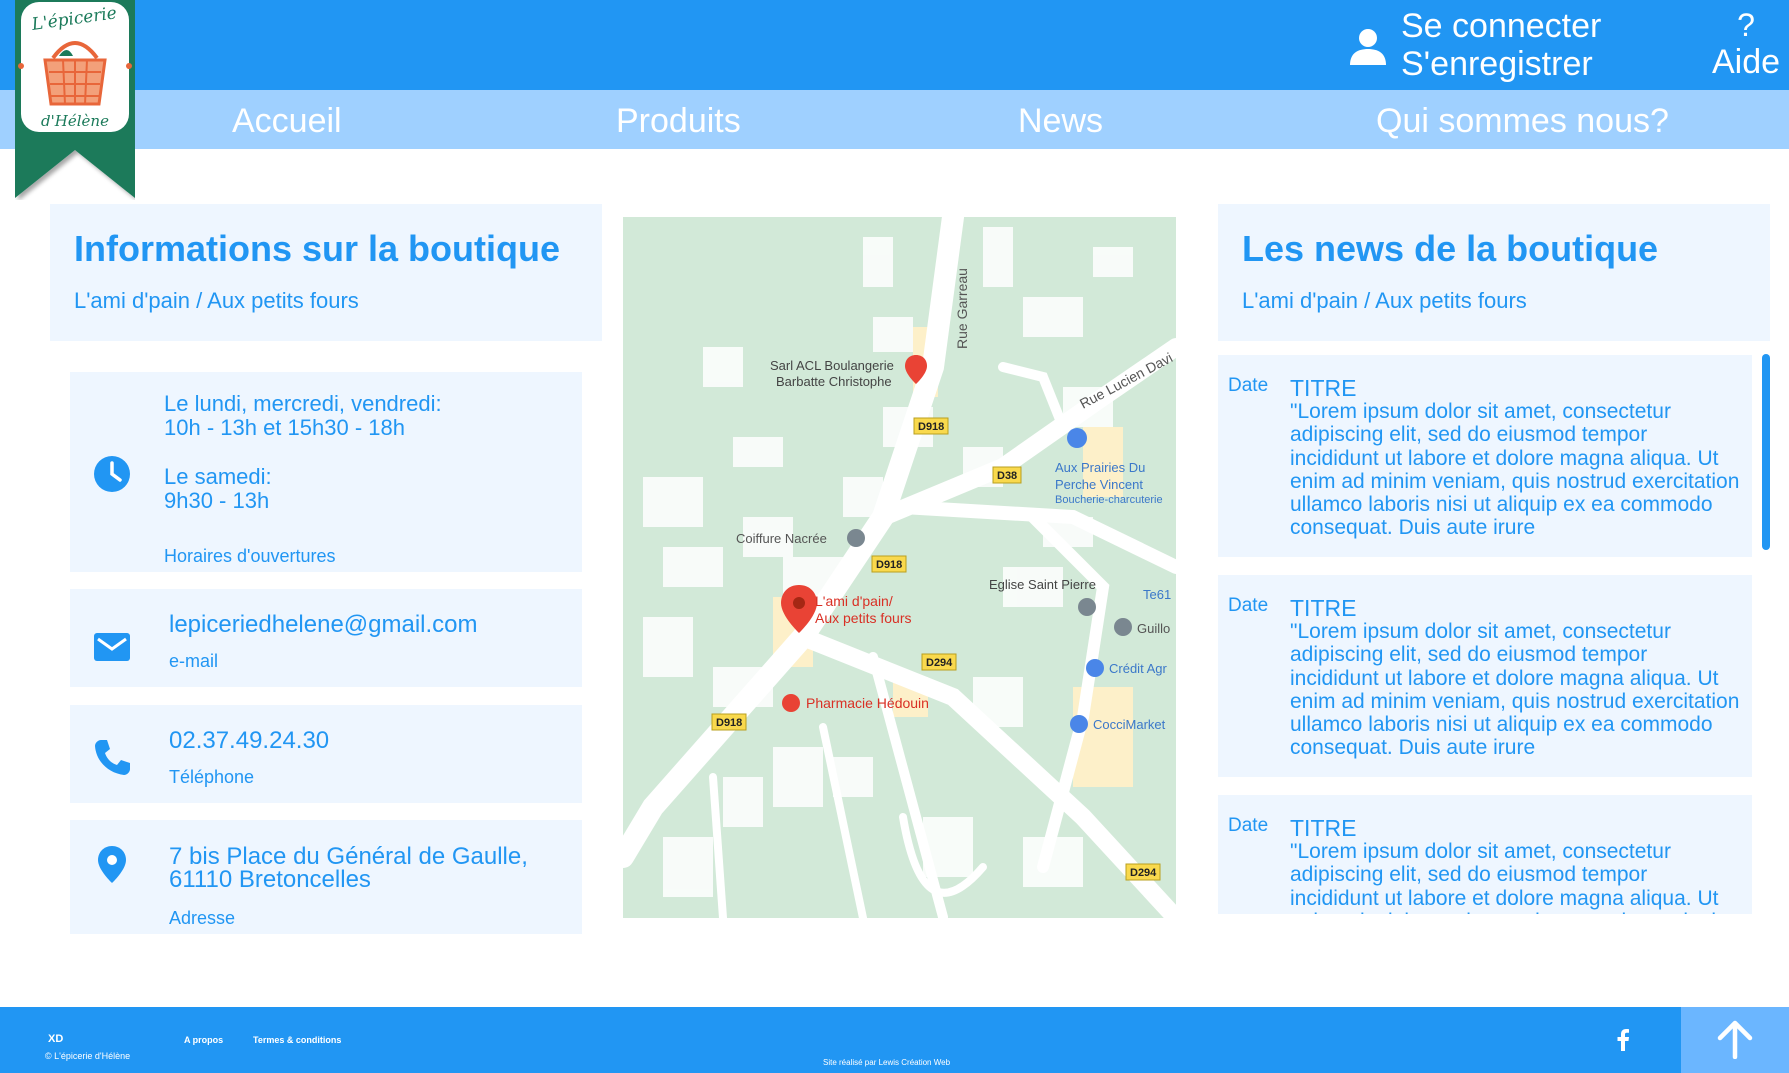 This screenshot has height=1073, width=1789. I want to click on map-poi-te: Te61, so click(1157, 594).